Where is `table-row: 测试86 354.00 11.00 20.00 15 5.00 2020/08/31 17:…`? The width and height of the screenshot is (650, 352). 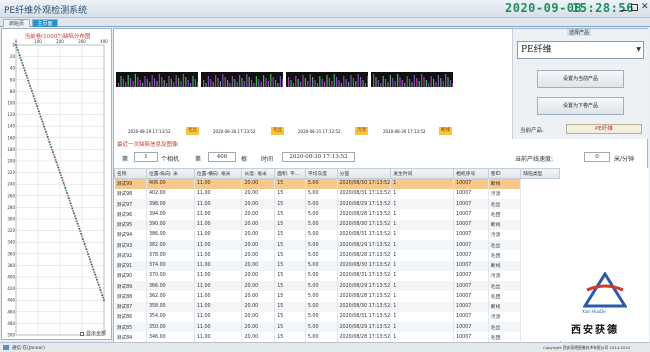
table-row: 测试86 354.00 11.00 20.00 15 5.00 2020/08/31 17:… is located at coordinates (337, 316).